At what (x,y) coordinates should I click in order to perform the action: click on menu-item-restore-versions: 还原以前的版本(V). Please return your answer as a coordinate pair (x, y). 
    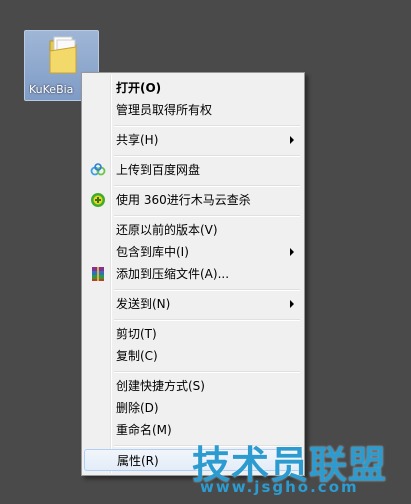
    Looking at the image, I should click on (193, 230).